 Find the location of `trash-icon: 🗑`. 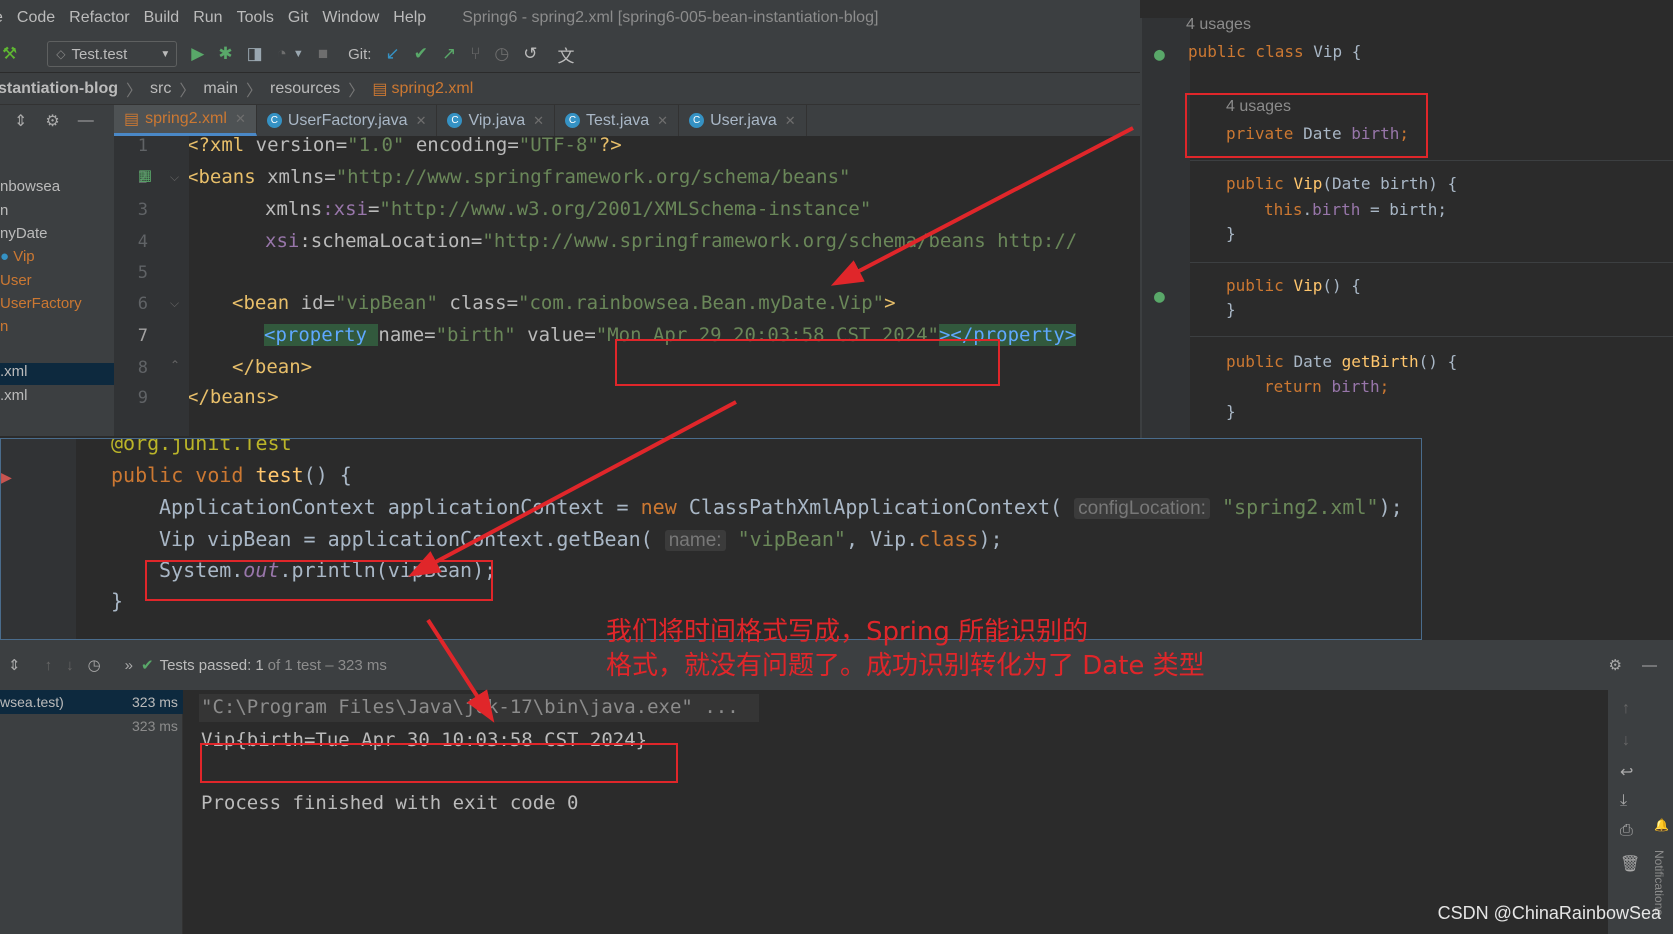

trash-icon: 🗑 is located at coordinates (1630, 864).